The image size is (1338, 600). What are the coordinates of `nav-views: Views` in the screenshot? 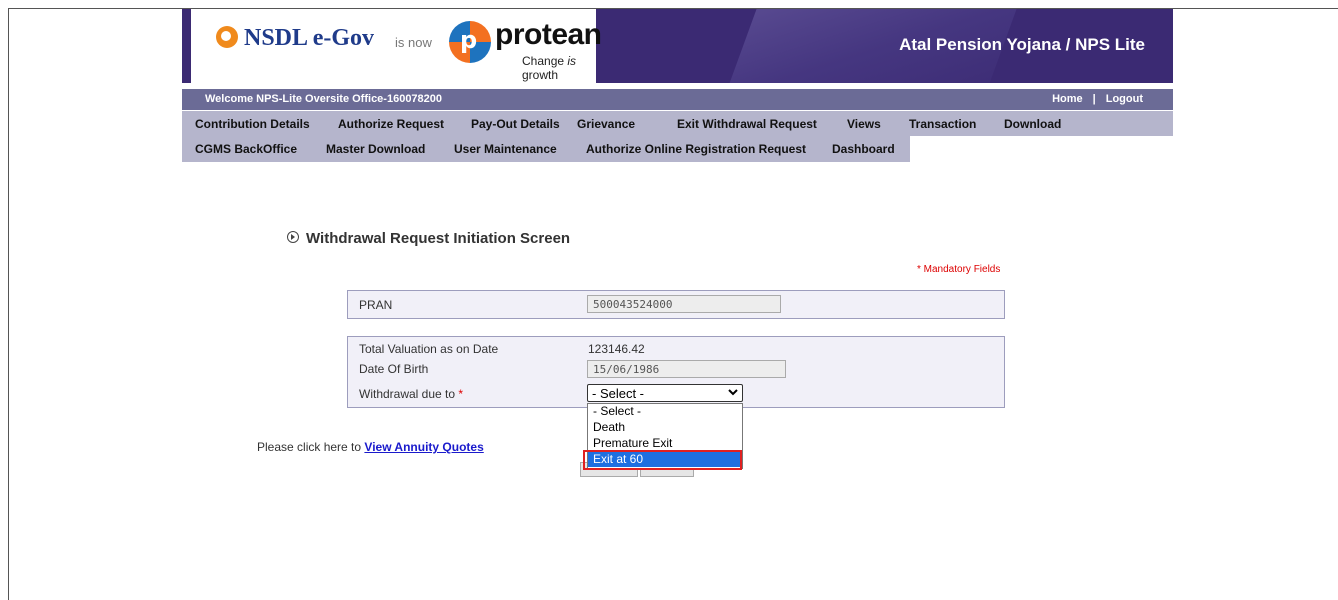 It's located at (864, 124).